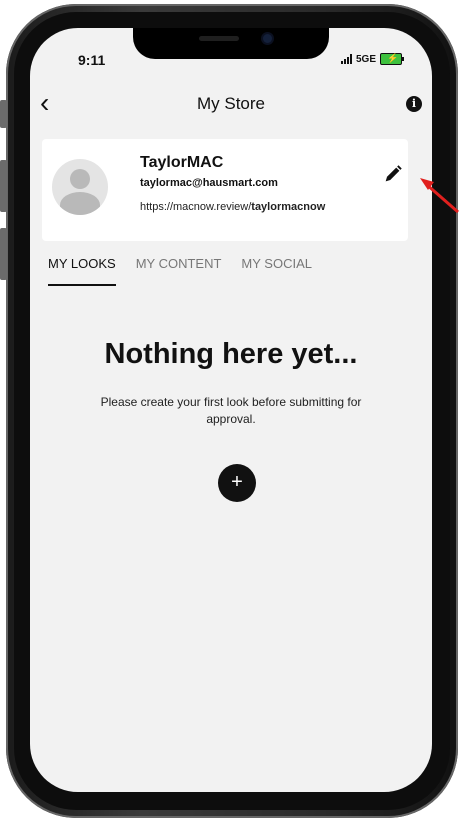 This screenshot has width=460, height=822. What do you see at coordinates (392, 59) in the screenshot?
I see `battery-icon: ⚡` at bounding box center [392, 59].